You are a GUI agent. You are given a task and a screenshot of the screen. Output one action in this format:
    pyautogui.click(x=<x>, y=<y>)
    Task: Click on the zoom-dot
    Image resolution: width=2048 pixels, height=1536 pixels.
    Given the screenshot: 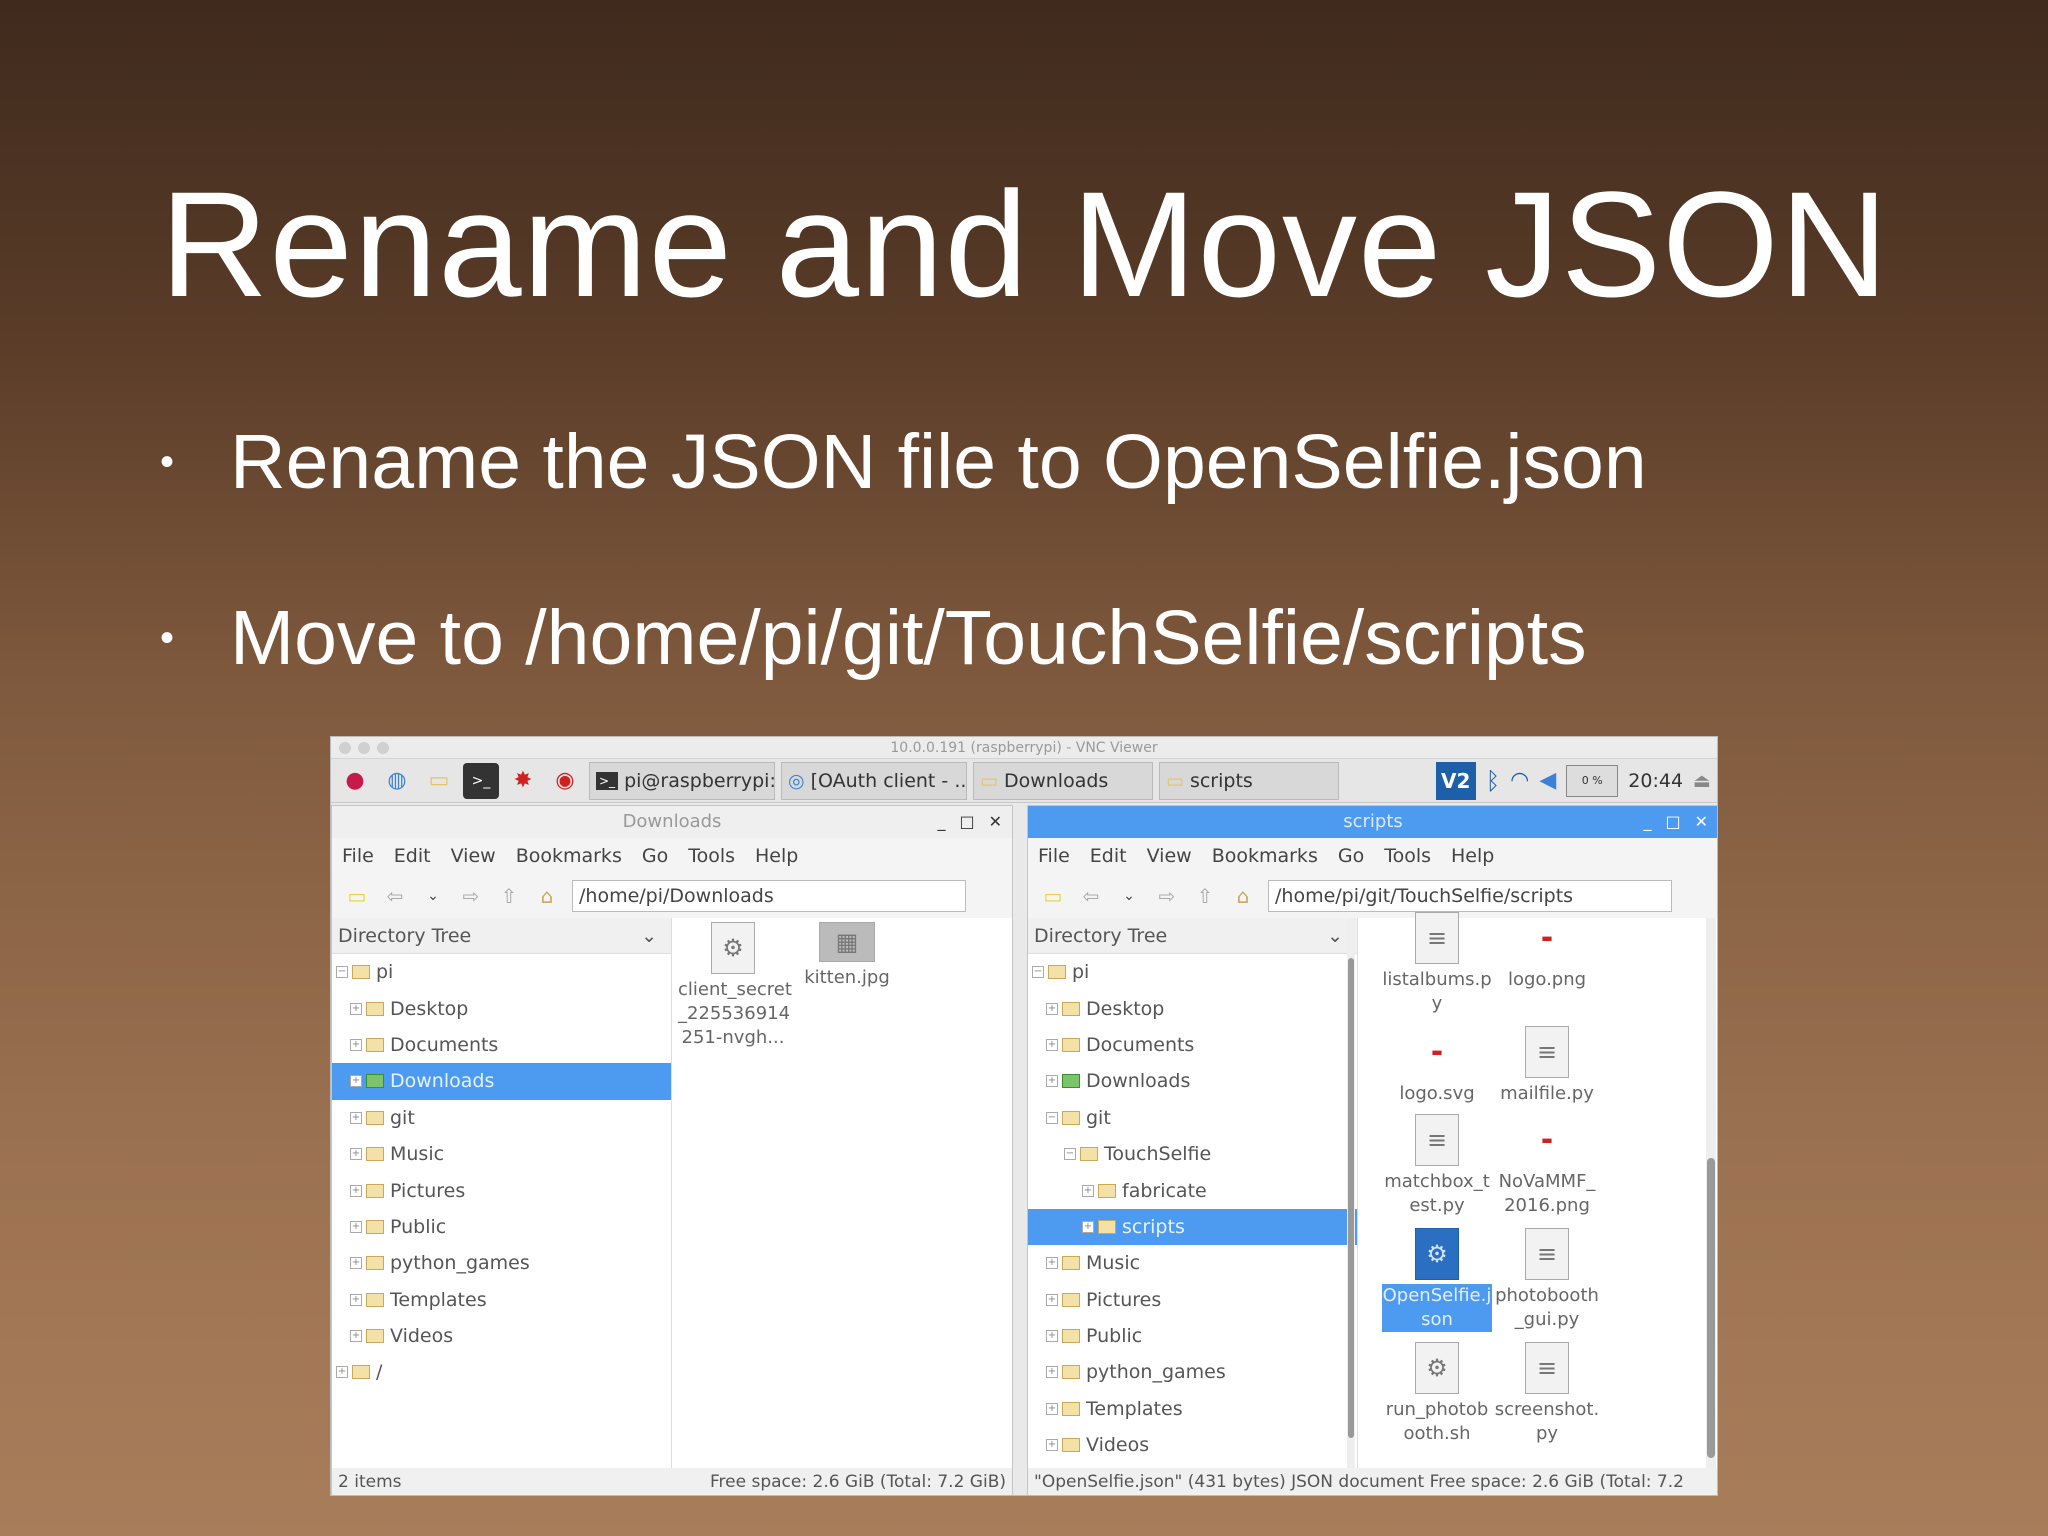 What is the action you would take?
    pyautogui.click(x=383, y=748)
    